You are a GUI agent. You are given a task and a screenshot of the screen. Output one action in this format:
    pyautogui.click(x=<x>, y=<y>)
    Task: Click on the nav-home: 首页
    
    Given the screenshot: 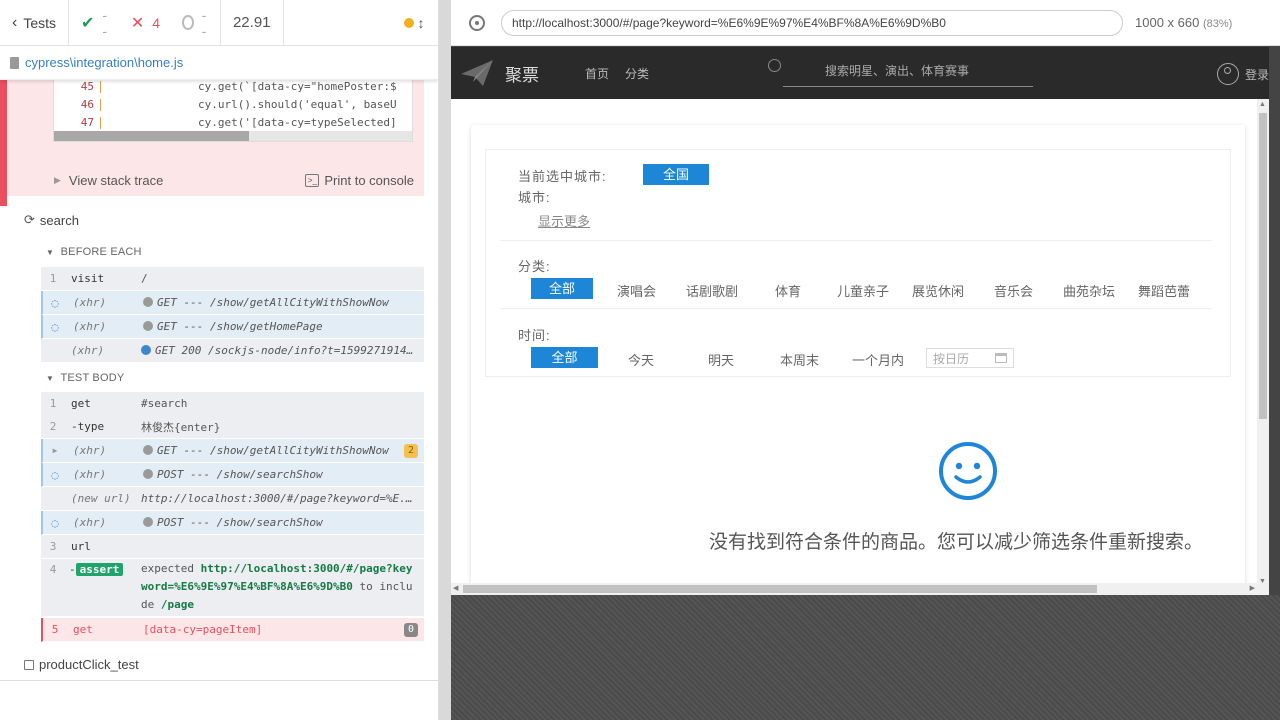 What is the action you would take?
    pyautogui.click(x=597, y=73)
    